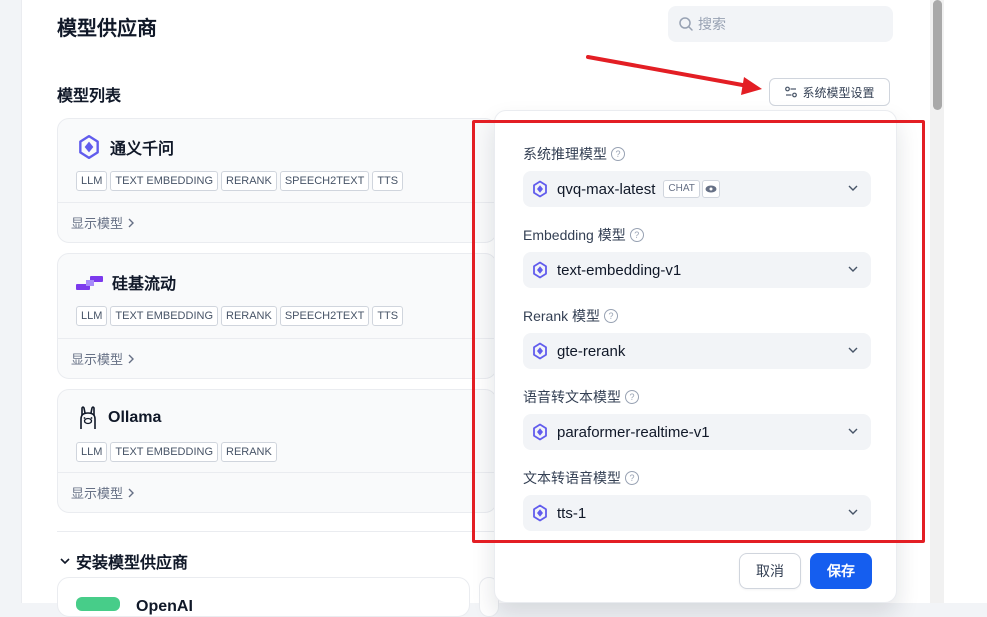 The width and height of the screenshot is (987, 617). What do you see at coordinates (686, 24) in the screenshot?
I see `search-icon` at bounding box center [686, 24].